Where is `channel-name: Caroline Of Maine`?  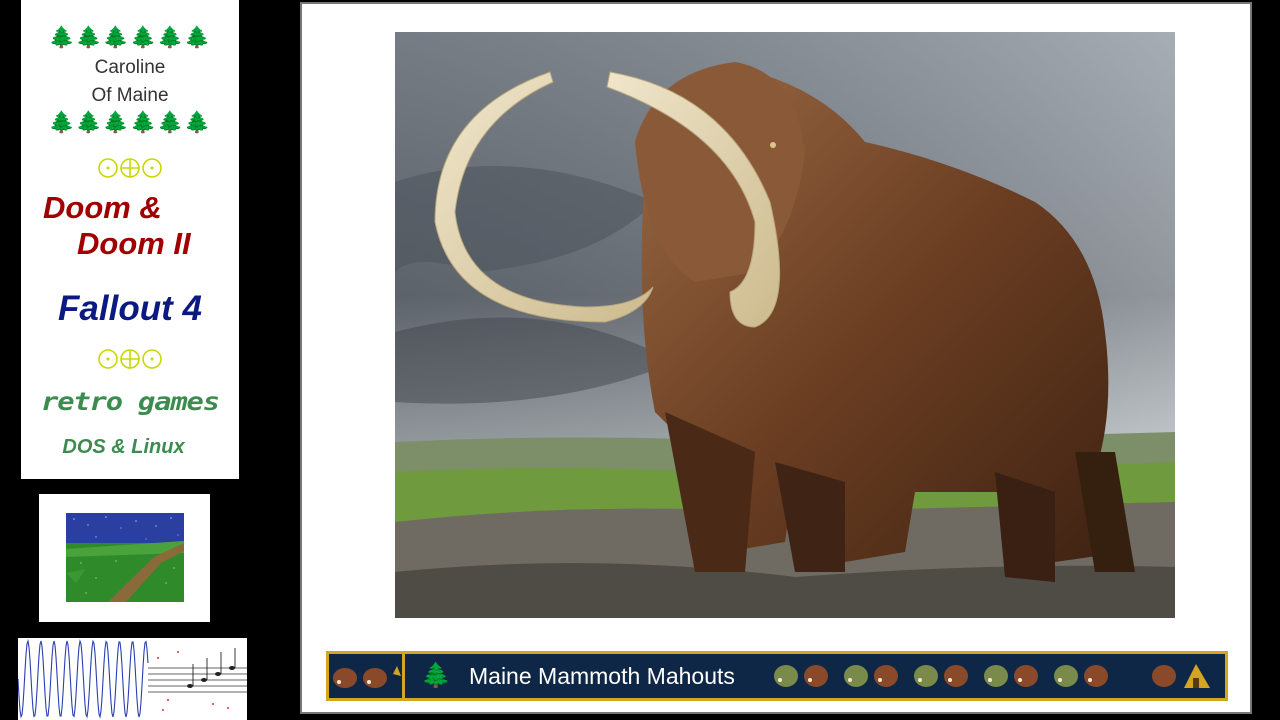
channel-name: Caroline Of Maine is located at coordinates (130, 82).